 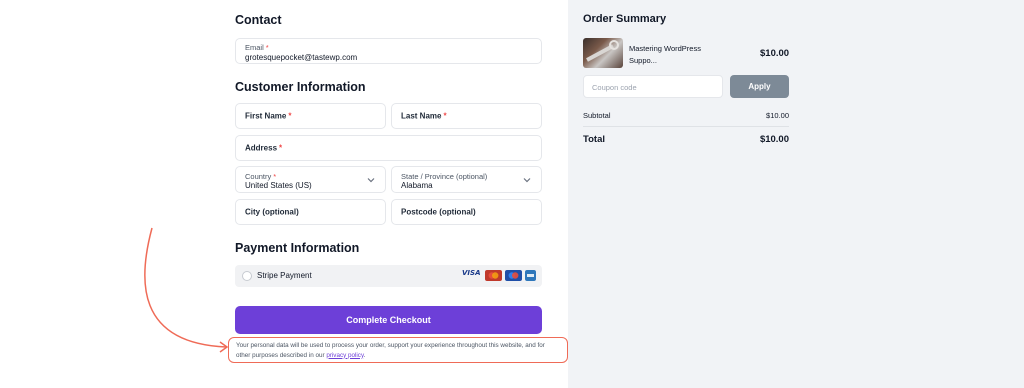 What do you see at coordinates (301, 57) in the screenshot?
I see `email-value: grotesquepocket@tastewp.com` at bounding box center [301, 57].